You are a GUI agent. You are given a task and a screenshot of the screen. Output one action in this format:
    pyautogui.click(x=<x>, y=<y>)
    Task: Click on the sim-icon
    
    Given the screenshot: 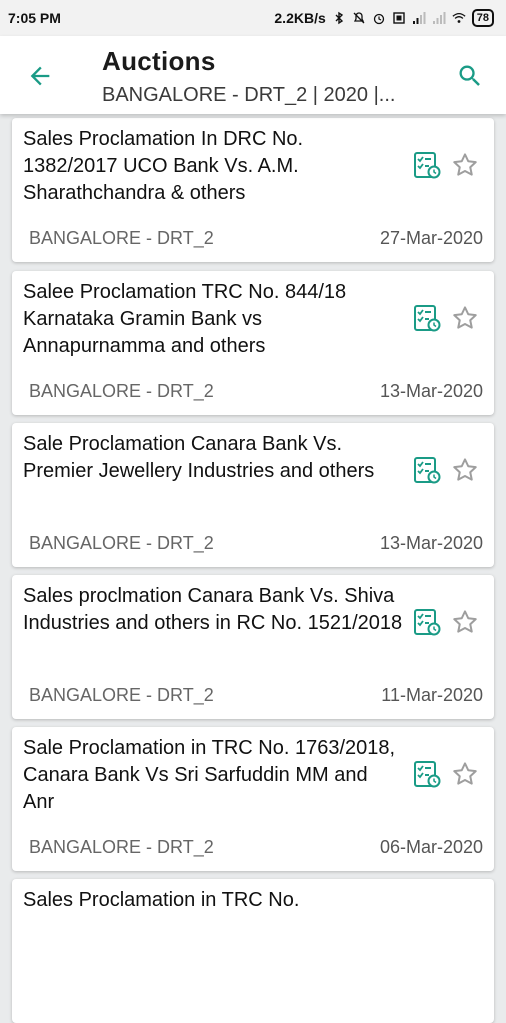 What is the action you would take?
    pyautogui.click(x=399, y=18)
    